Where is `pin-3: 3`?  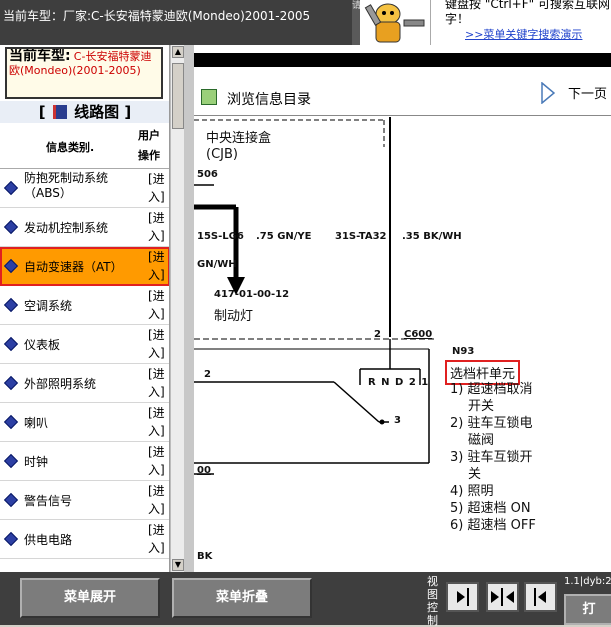 pin-3: 3 is located at coordinates (397, 420).